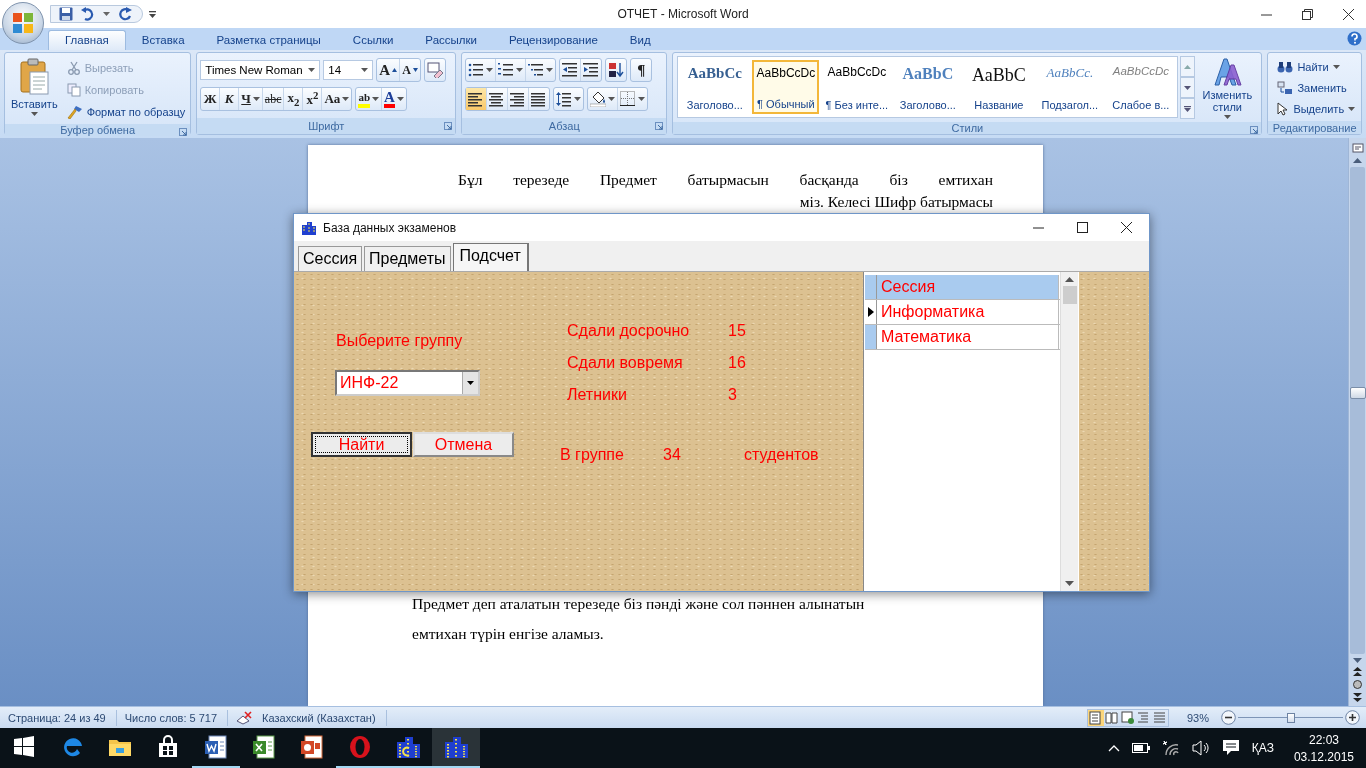 The height and width of the screenshot is (768, 1366). What do you see at coordinates (1228, 717) in the screenshot?
I see `zoom-out-icon` at bounding box center [1228, 717].